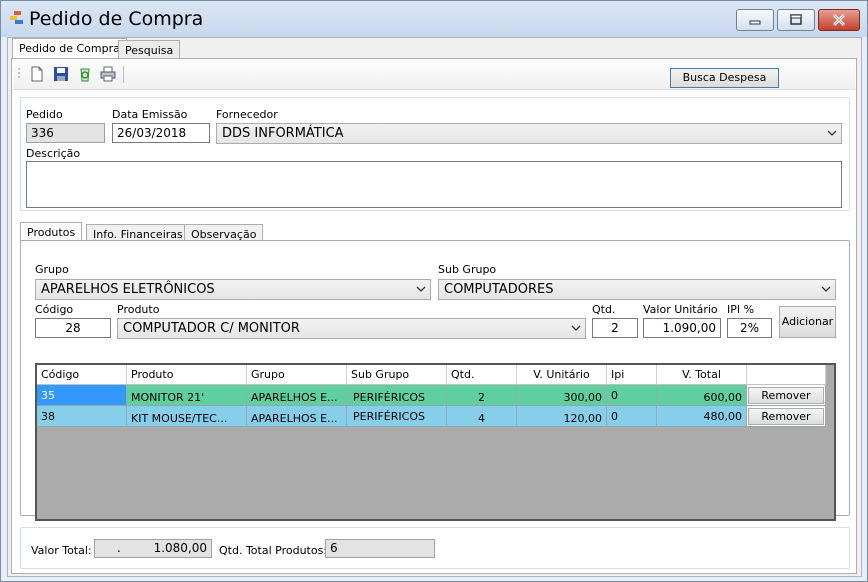  What do you see at coordinates (211, 328) in the screenshot?
I see `produto-value: COMPUTADOR C/ MONITOR` at bounding box center [211, 328].